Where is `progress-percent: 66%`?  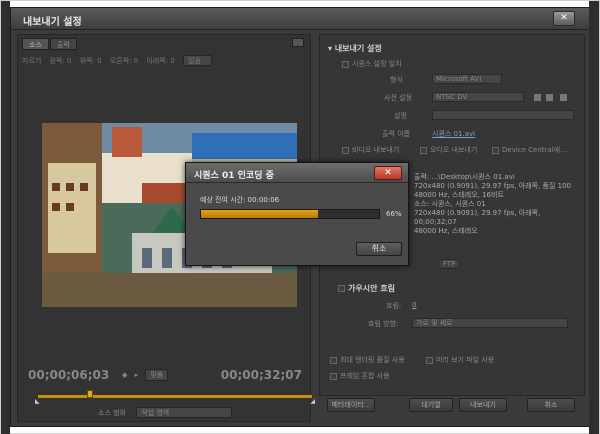 progress-percent: 66% is located at coordinates (394, 214).